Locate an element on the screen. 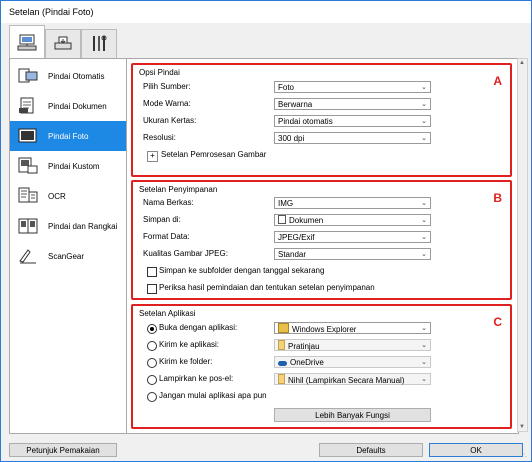  title-bar: Setelan (Pindai Foto) is located at coordinates (266, 12).